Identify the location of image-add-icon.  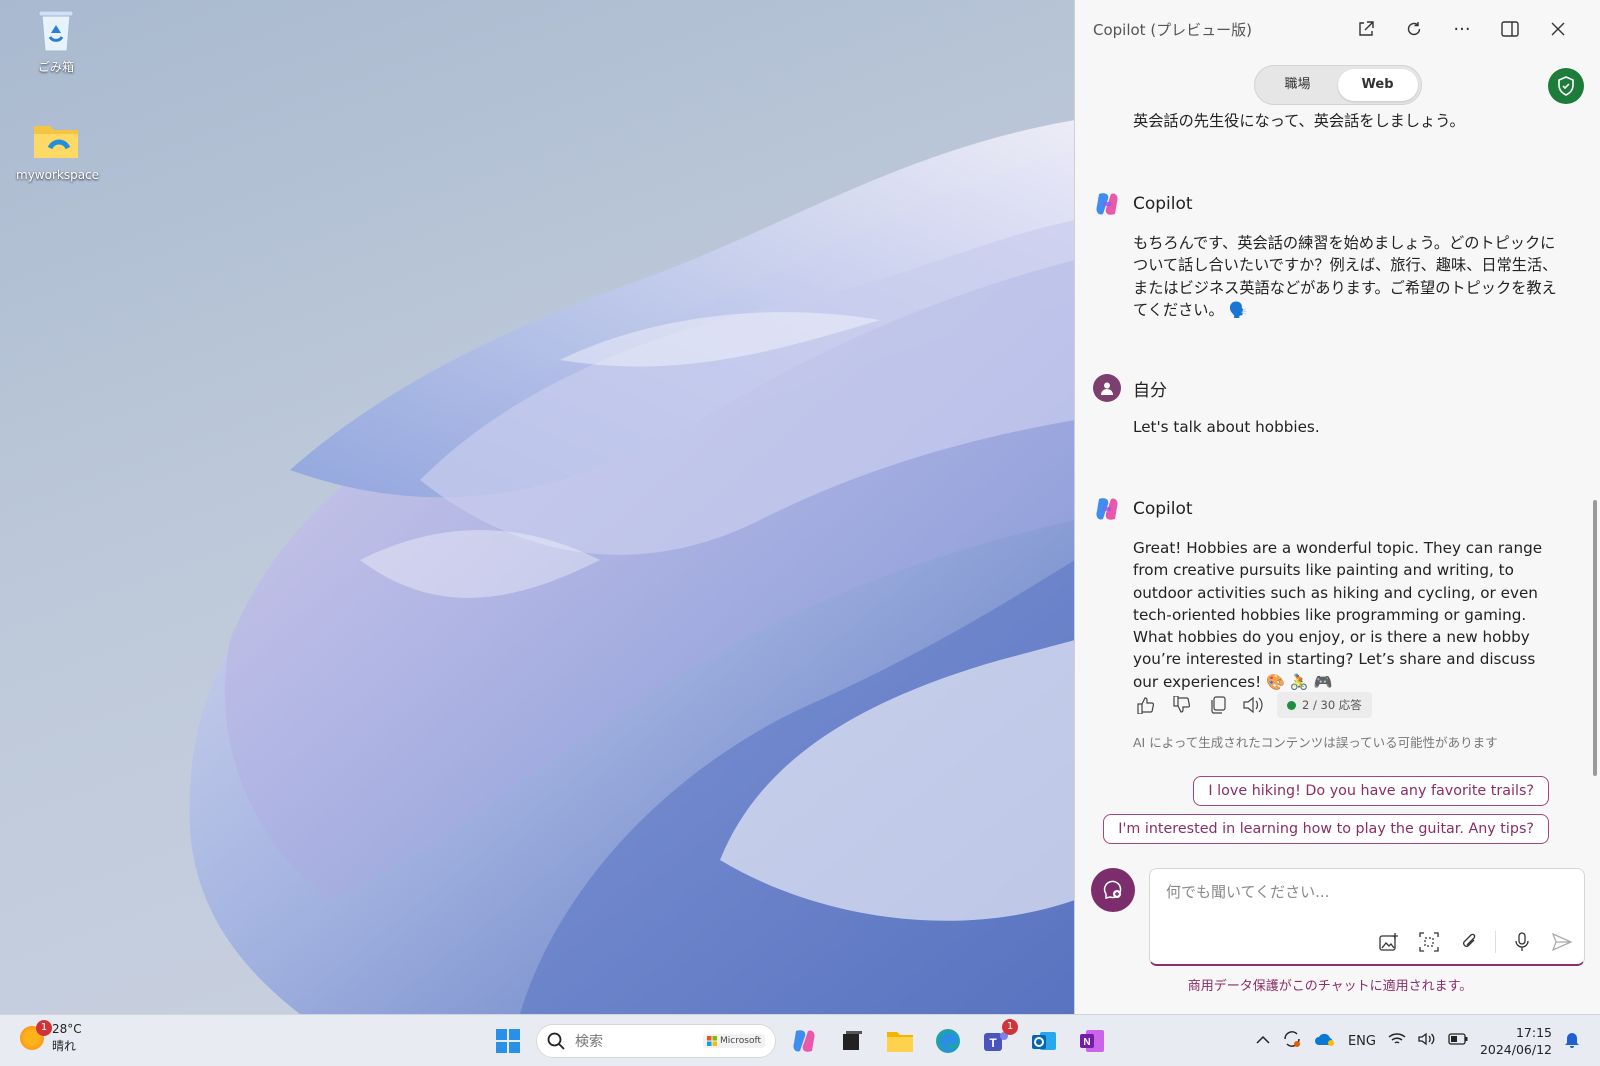
(1388, 942).